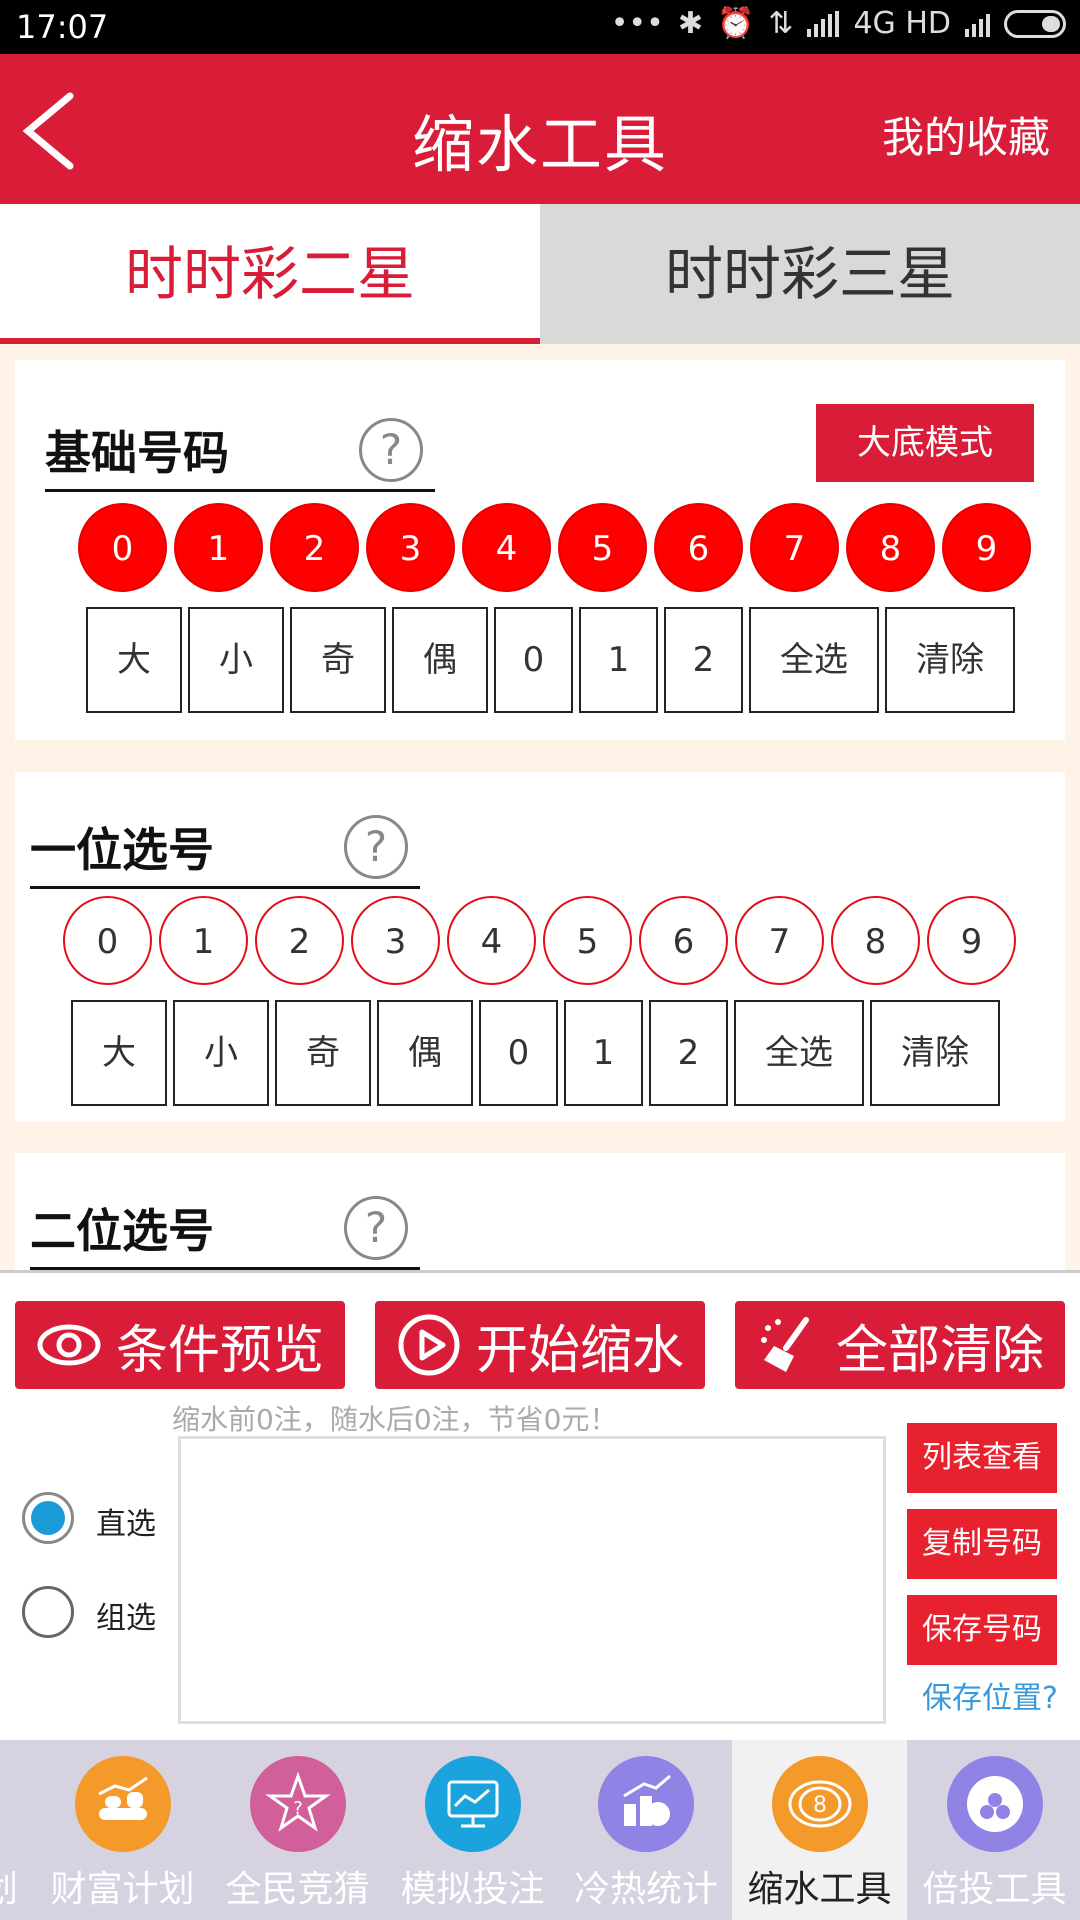  Describe the element at coordinates (48, 1518) in the screenshot. I see `direct-radio` at that location.